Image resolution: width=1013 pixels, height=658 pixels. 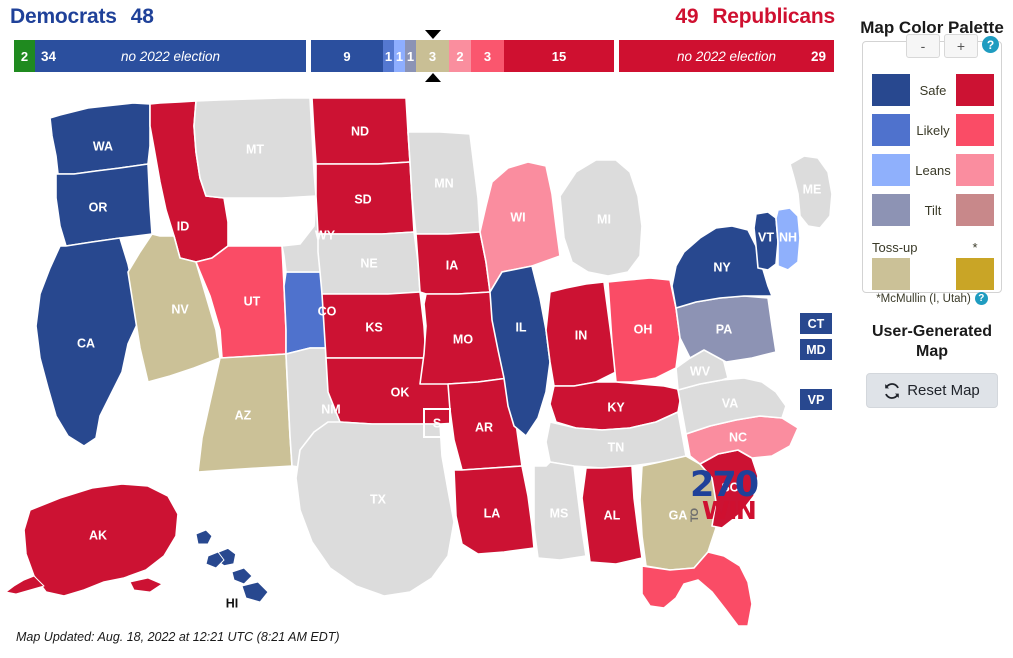 What do you see at coordinates (601, 218) in the screenshot?
I see `state-mi` at bounding box center [601, 218].